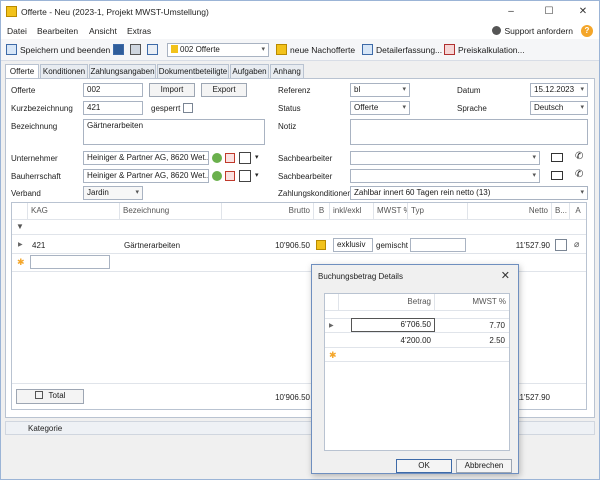 This screenshot has width=600, height=480. What do you see at coordinates (103, 31) in the screenshot?
I see `menu-ansicht: Ansicht` at bounding box center [103, 31].